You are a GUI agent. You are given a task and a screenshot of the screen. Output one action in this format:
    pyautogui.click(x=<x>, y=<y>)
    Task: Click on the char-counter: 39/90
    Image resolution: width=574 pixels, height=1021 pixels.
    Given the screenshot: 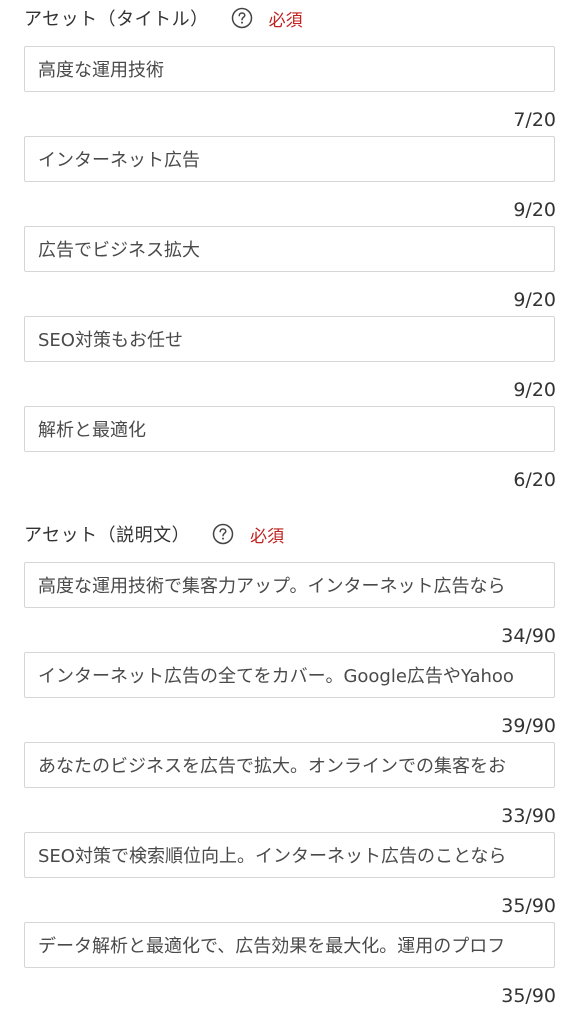 What is the action you would take?
    pyautogui.click(x=528, y=726)
    